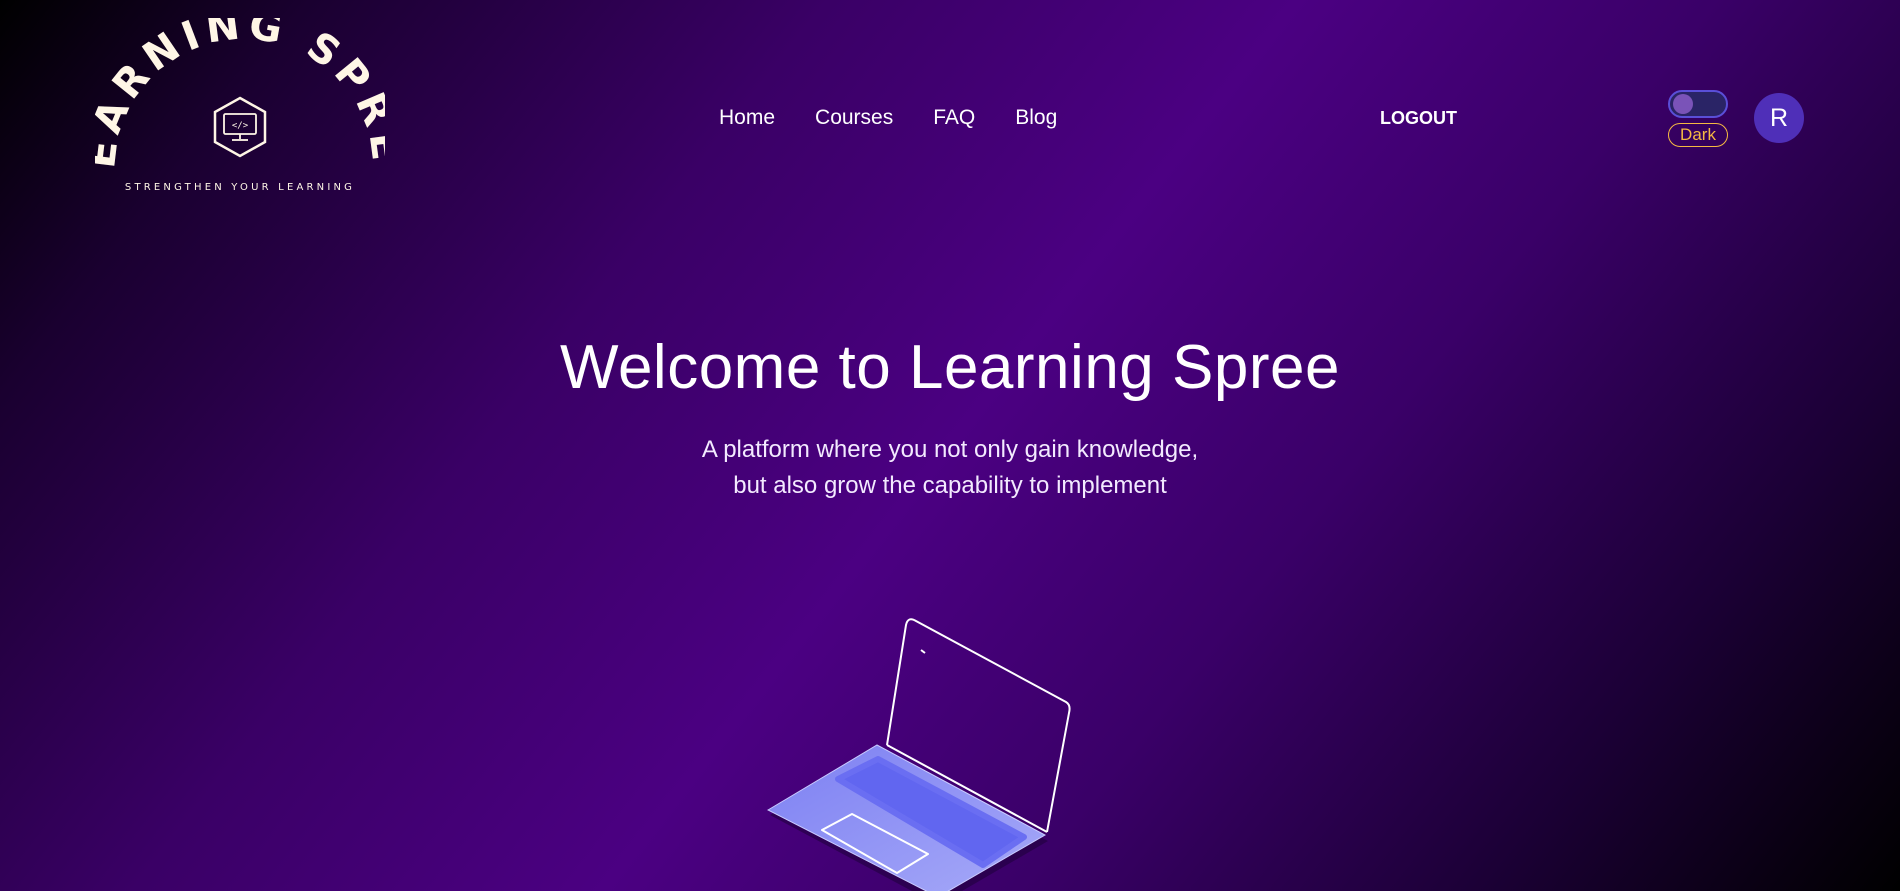  Describe the element at coordinates (920, 748) in the screenshot. I see `laptop-illustration` at that location.